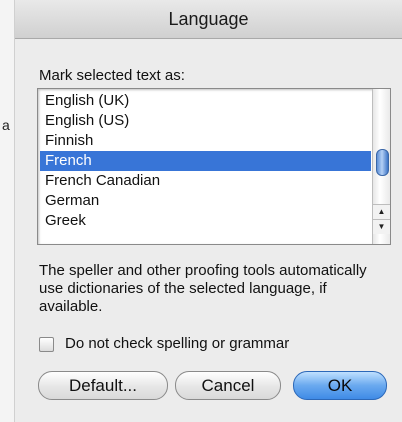 The image size is (402, 422). What do you see at coordinates (205, 221) in the screenshot?
I see `language-item-greek: Greek` at bounding box center [205, 221].